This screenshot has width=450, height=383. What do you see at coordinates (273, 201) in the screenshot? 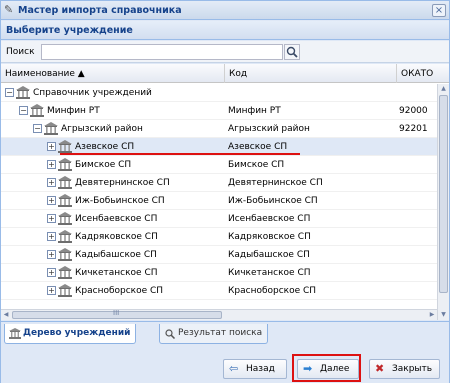
I see `row-code: Иж-Бобьинское СП` at bounding box center [273, 201].